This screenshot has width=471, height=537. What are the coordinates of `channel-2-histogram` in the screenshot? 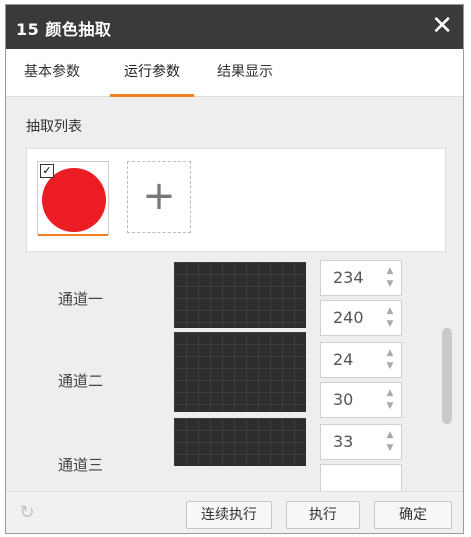 It's located at (240, 372).